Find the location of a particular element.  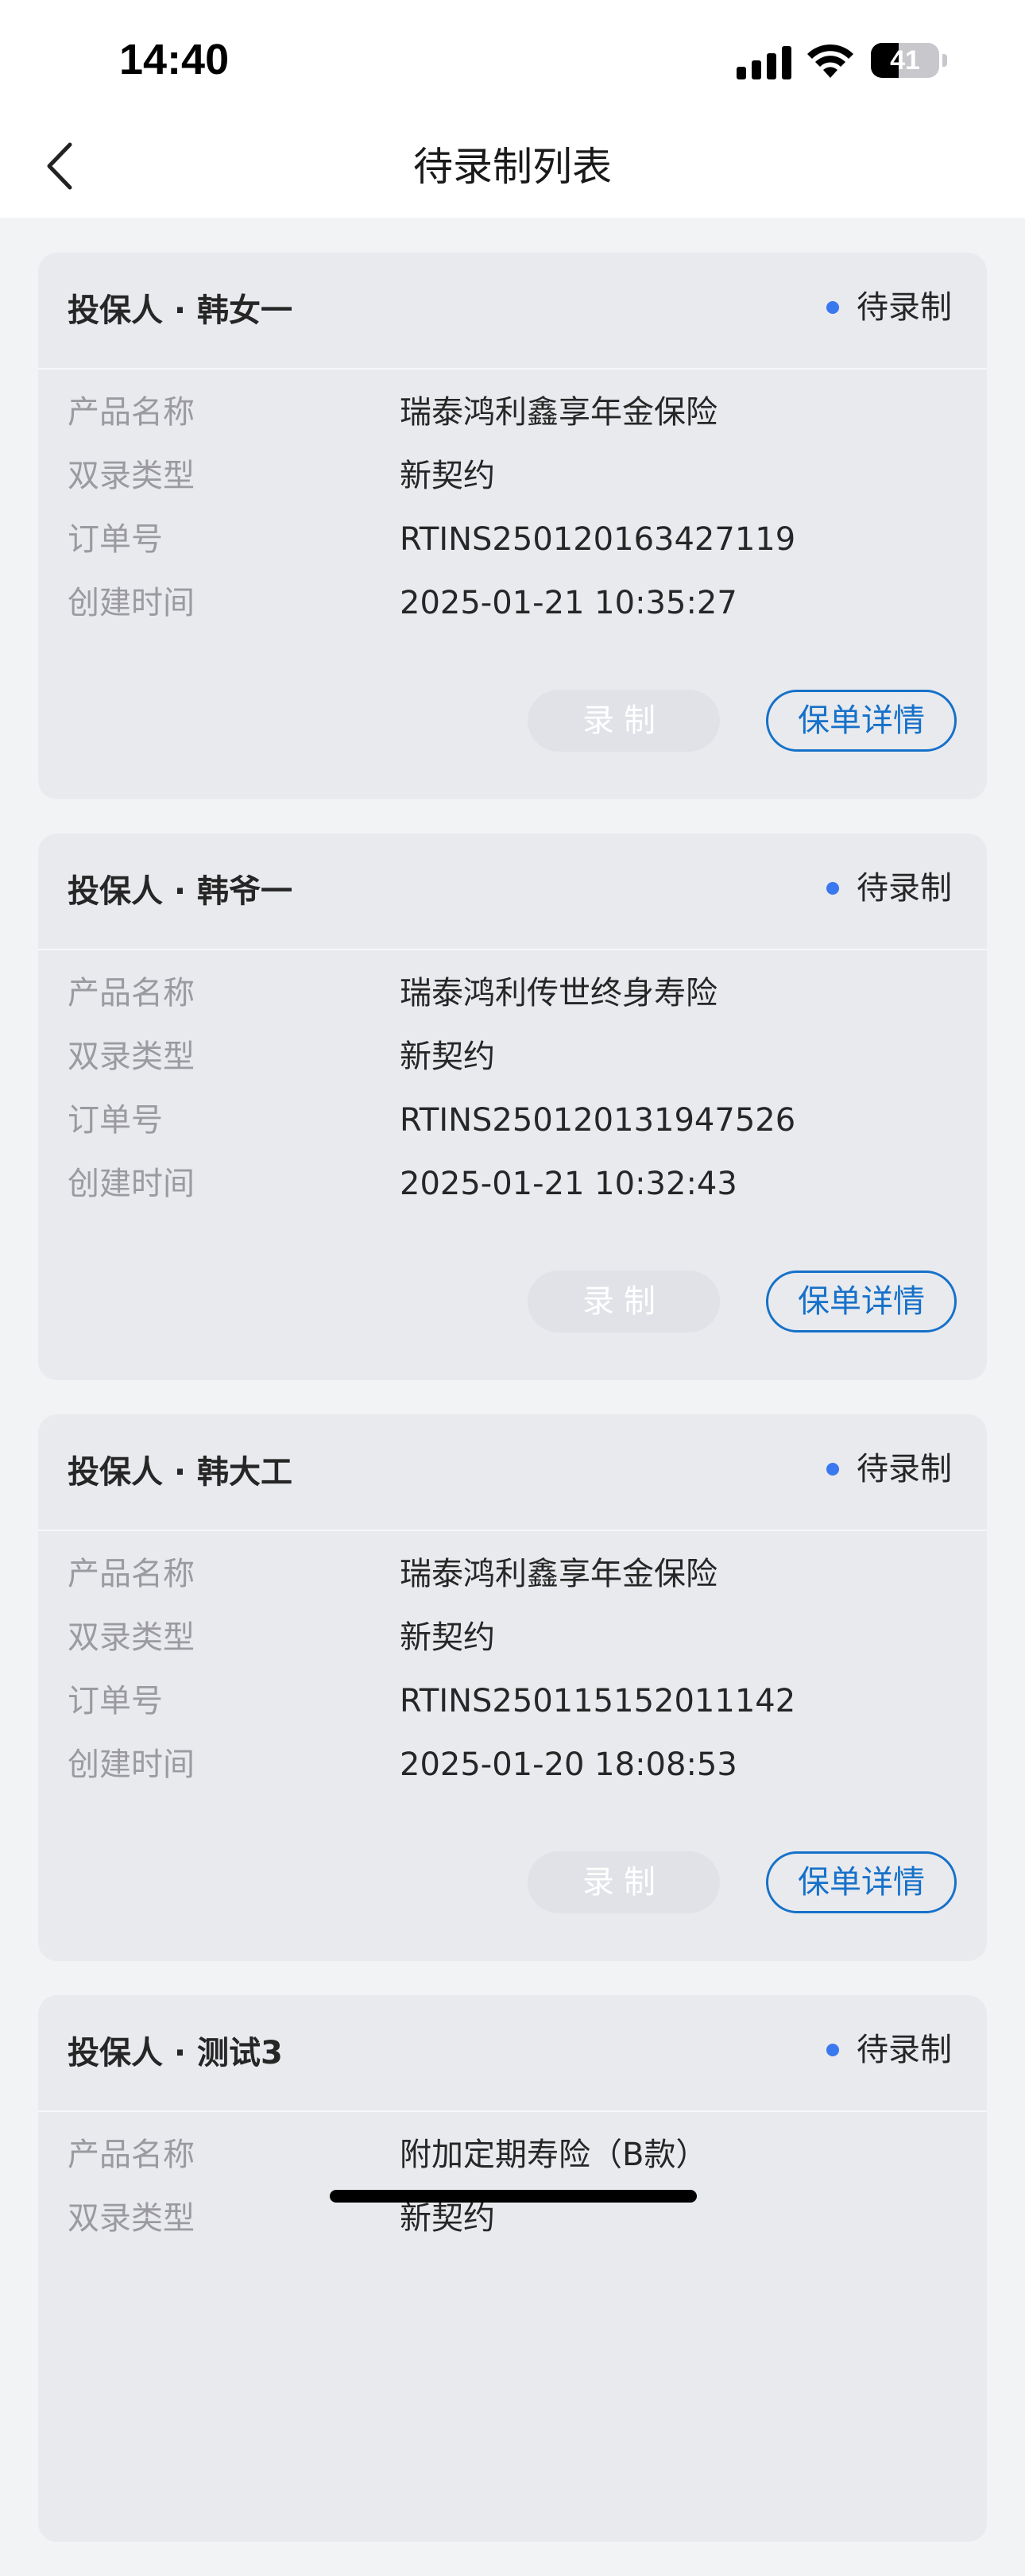

battery-icon: 41 is located at coordinates (905, 60).